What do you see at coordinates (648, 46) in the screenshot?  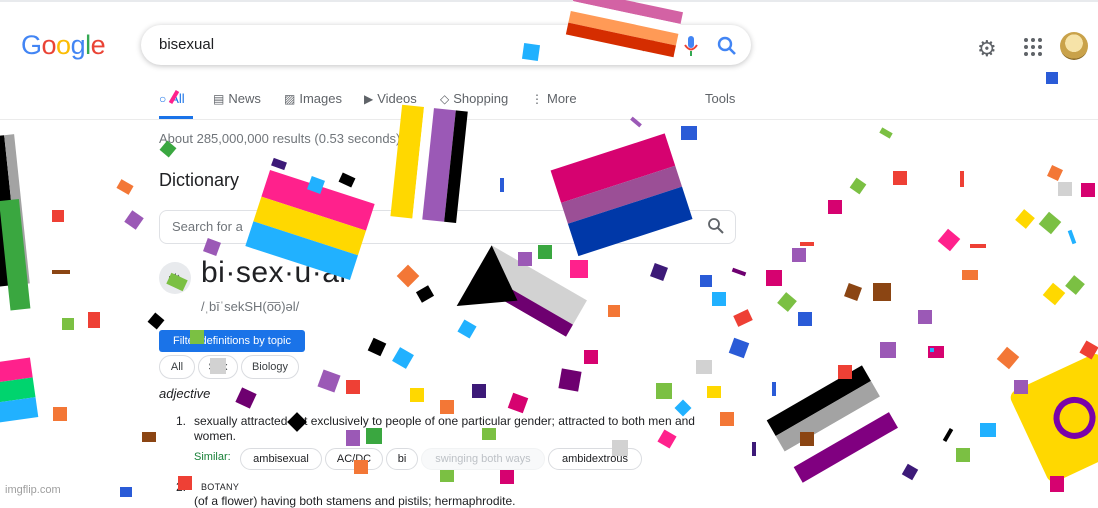 I see `clear-icon: ✕` at bounding box center [648, 46].